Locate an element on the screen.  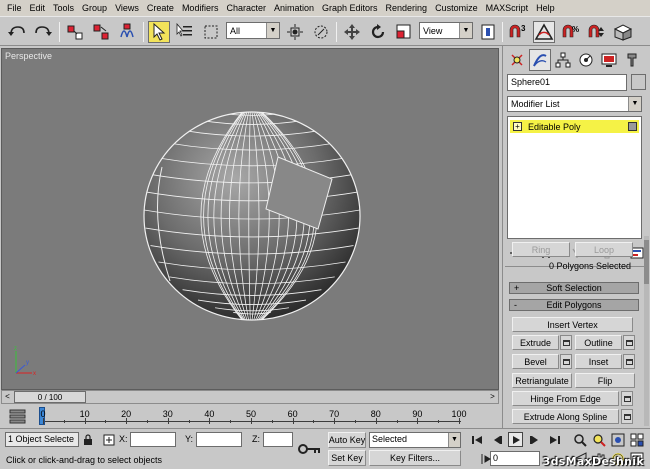
outline-button: Outline is located at coordinates (598, 342).